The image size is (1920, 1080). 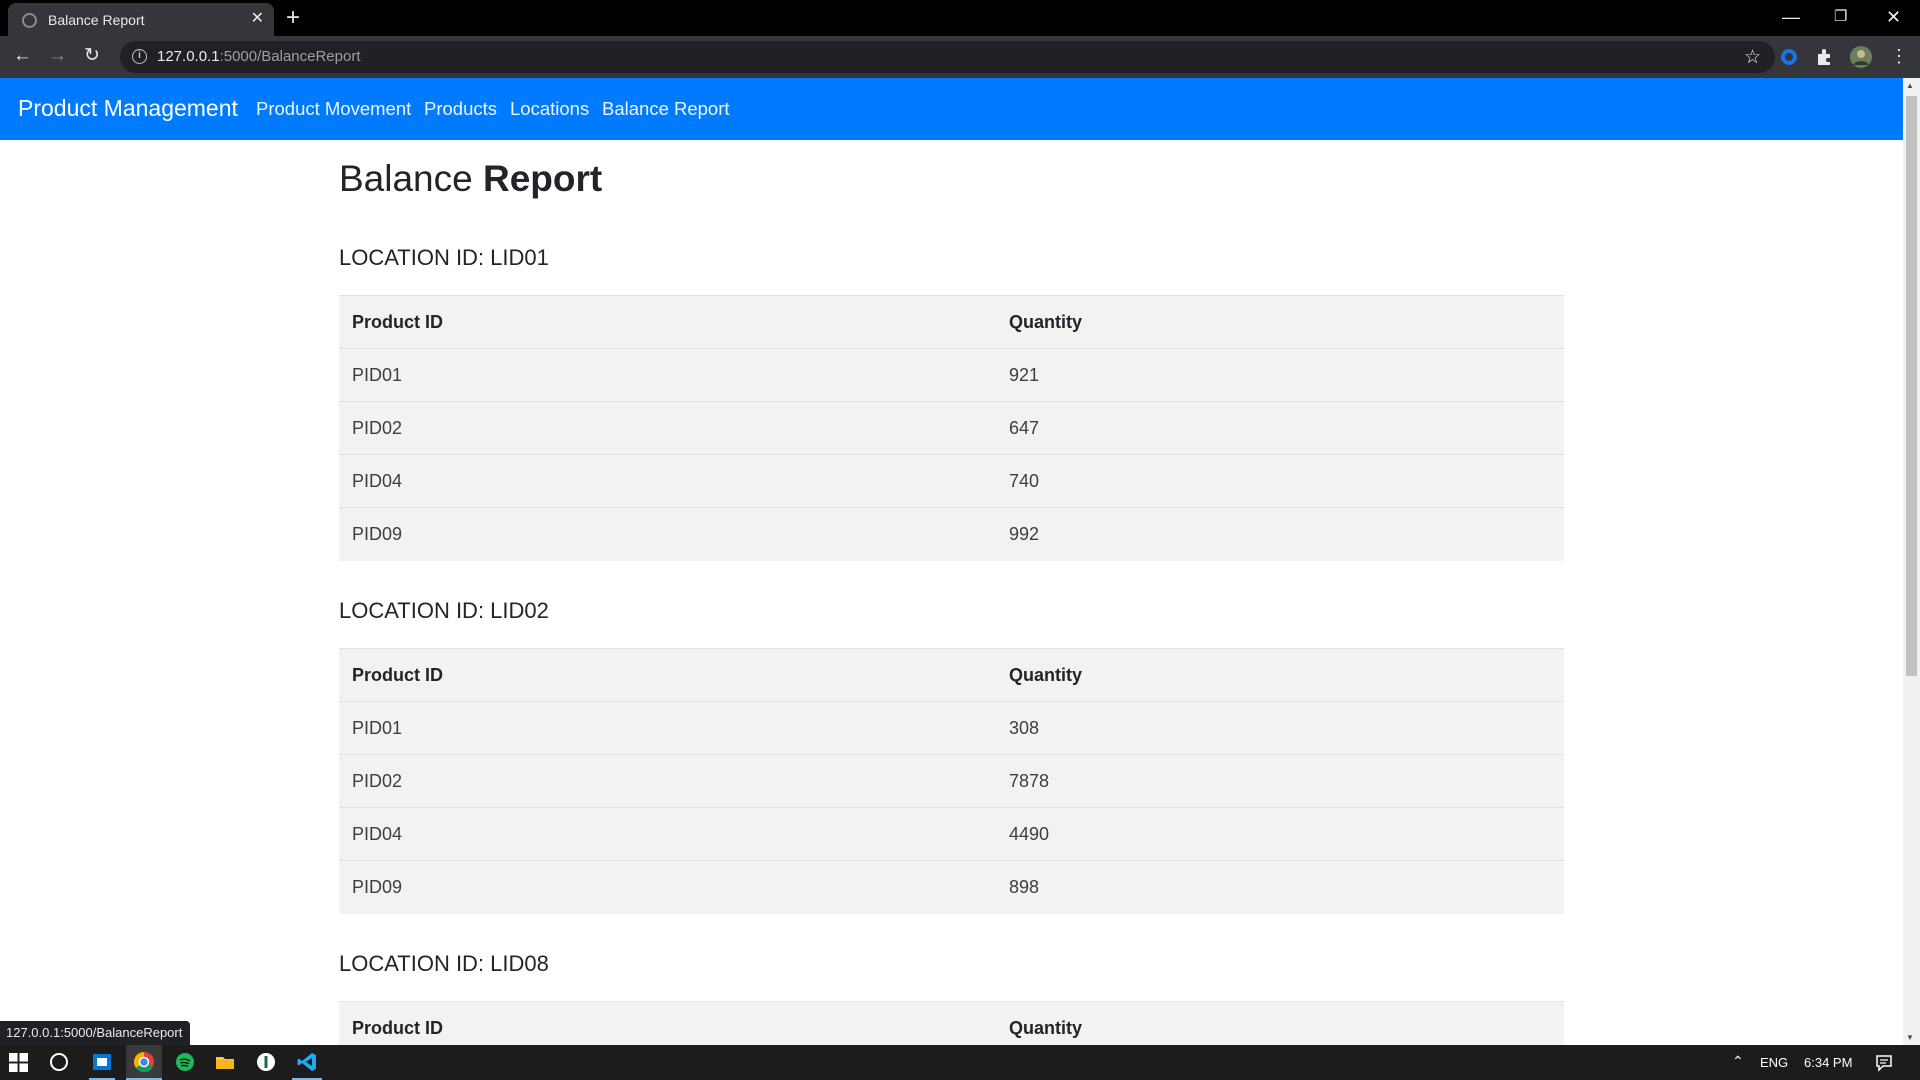 What do you see at coordinates (1280, 781) in the screenshot?
I see `quantity-cell: 7878` at bounding box center [1280, 781].